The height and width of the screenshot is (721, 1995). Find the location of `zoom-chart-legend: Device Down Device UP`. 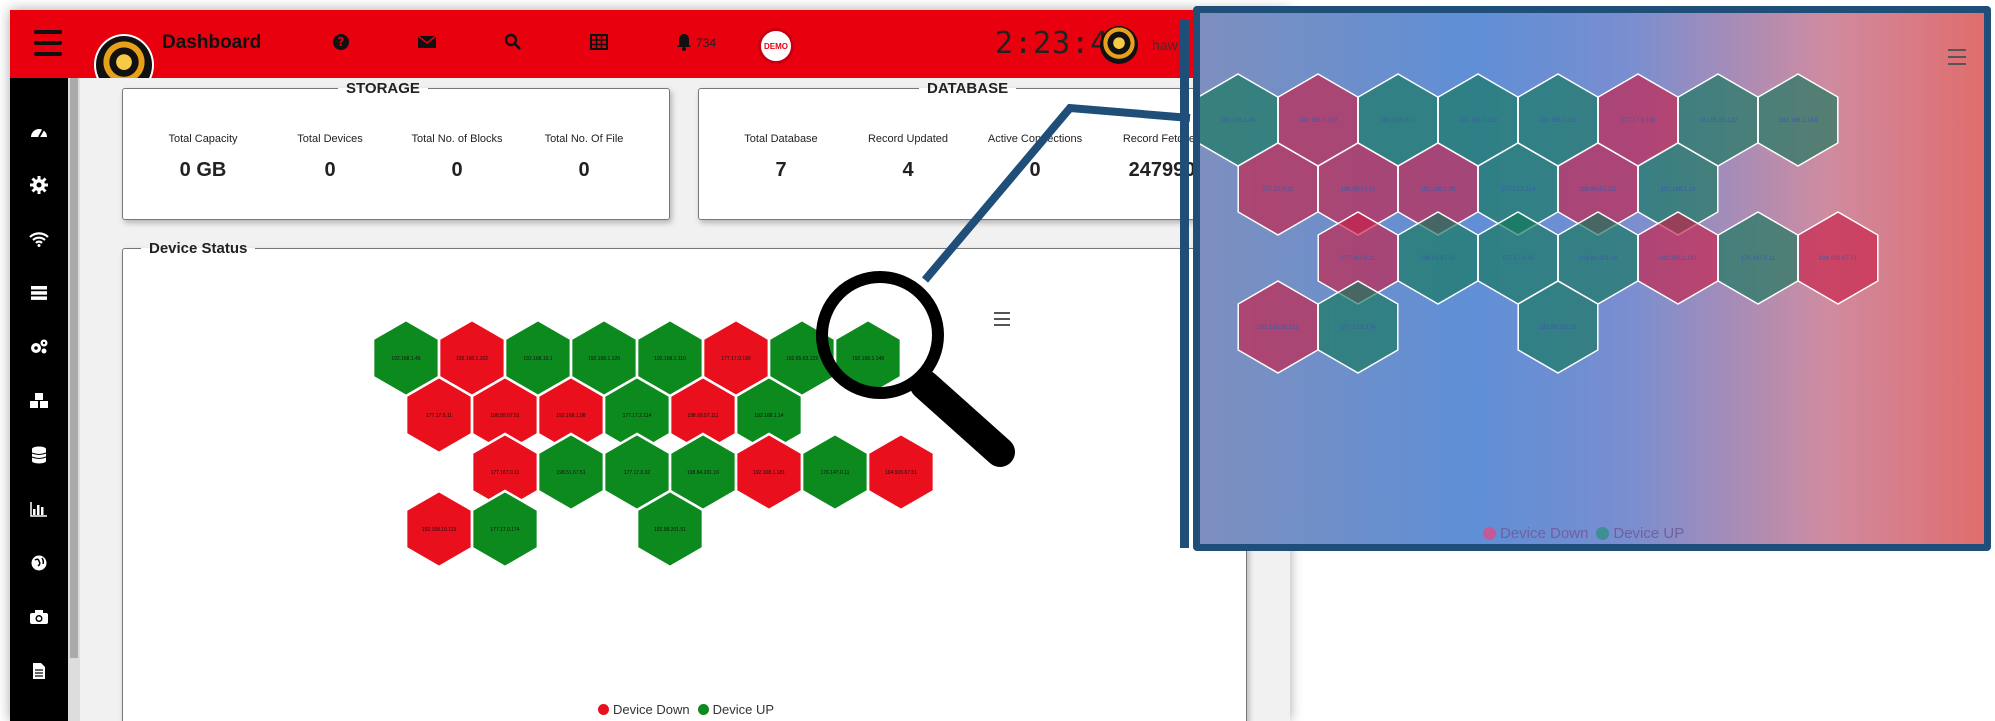

zoom-chart-legend: Device Down Device UP is located at coordinates (1583, 533).